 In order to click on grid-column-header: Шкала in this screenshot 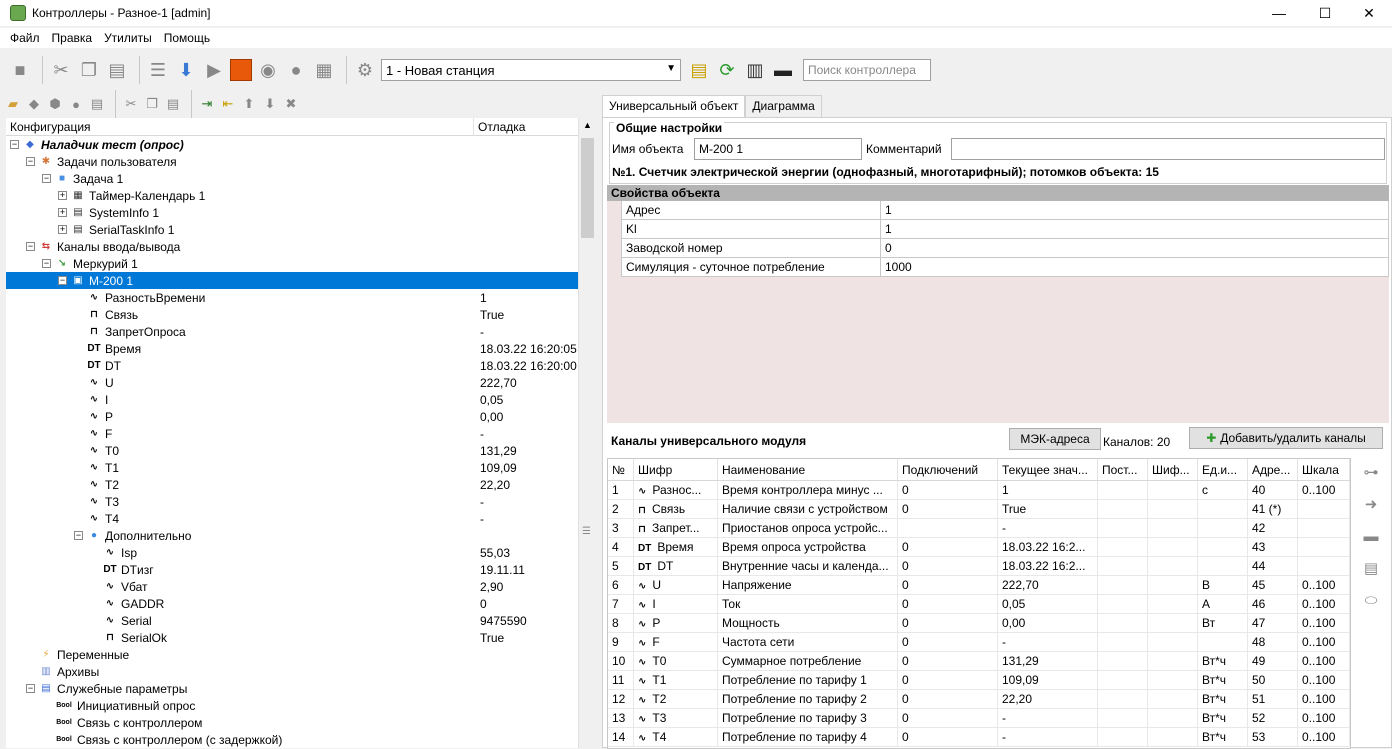, I will do `click(1324, 469)`.